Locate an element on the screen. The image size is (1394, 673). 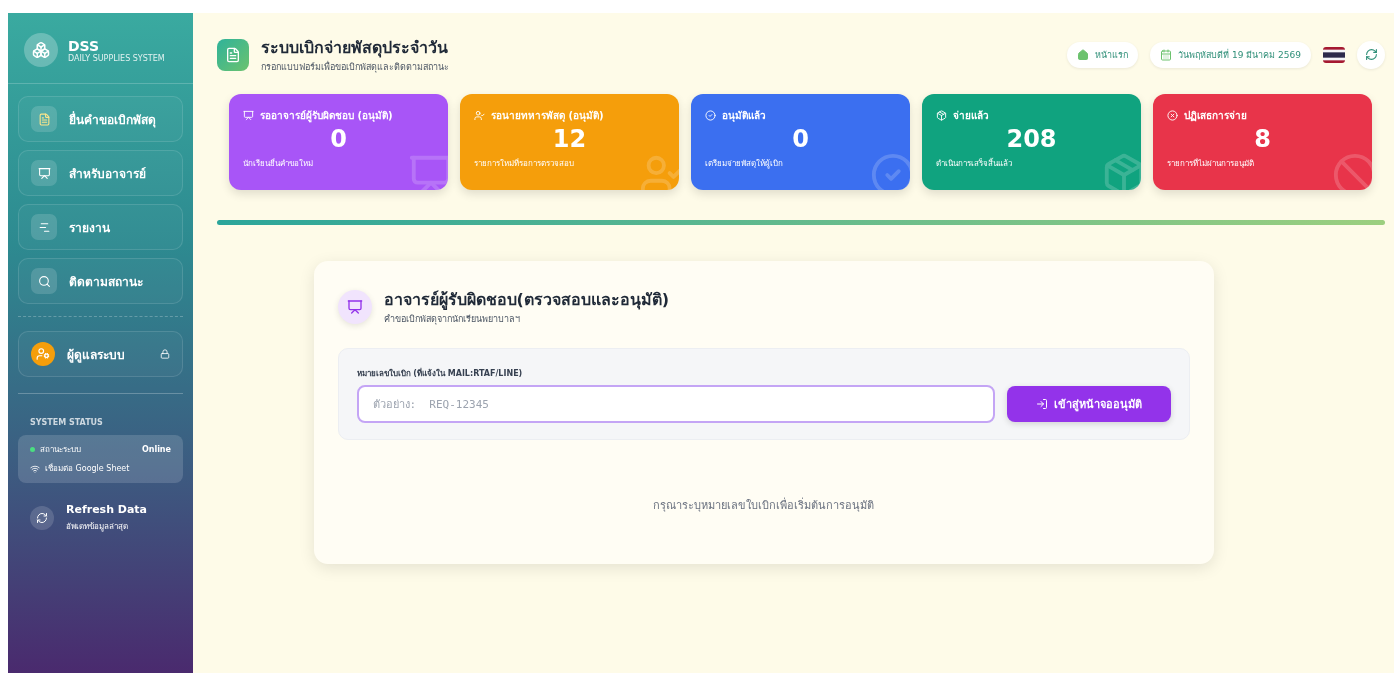
box-icon is located at coordinates (941, 115).